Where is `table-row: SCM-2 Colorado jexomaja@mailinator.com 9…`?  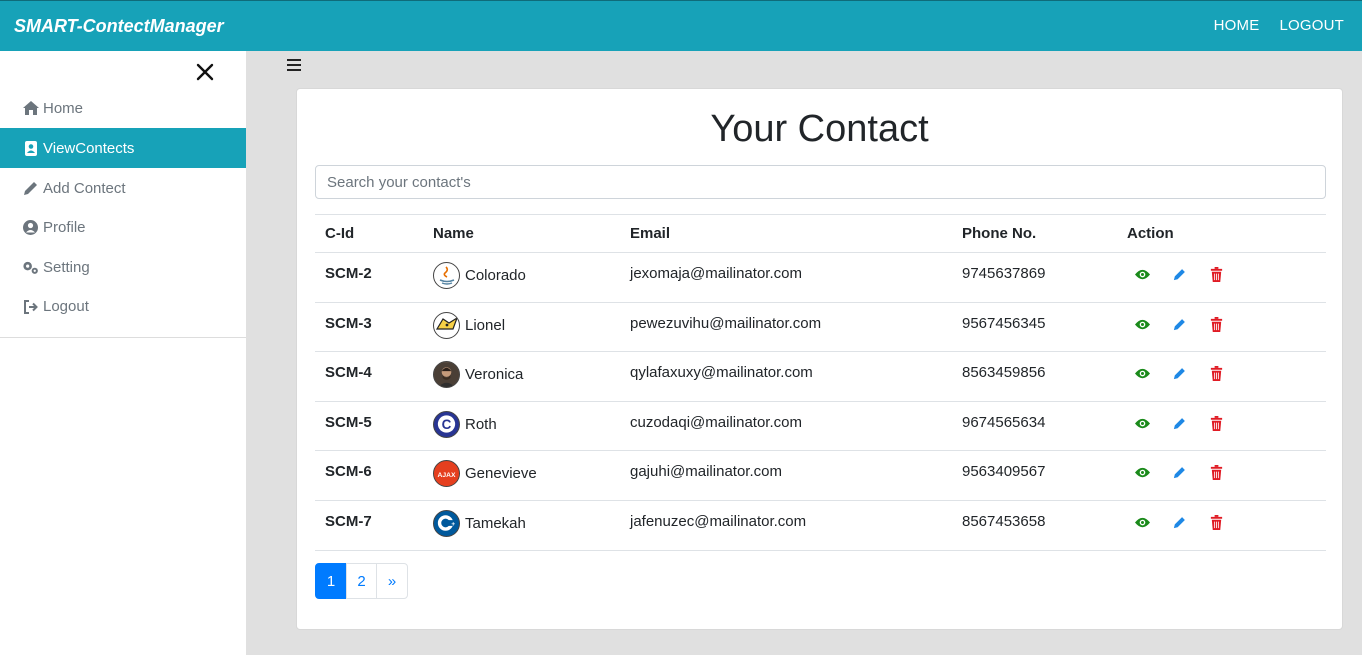 table-row: SCM-2 Colorado jexomaja@mailinator.com 9… is located at coordinates (820, 277).